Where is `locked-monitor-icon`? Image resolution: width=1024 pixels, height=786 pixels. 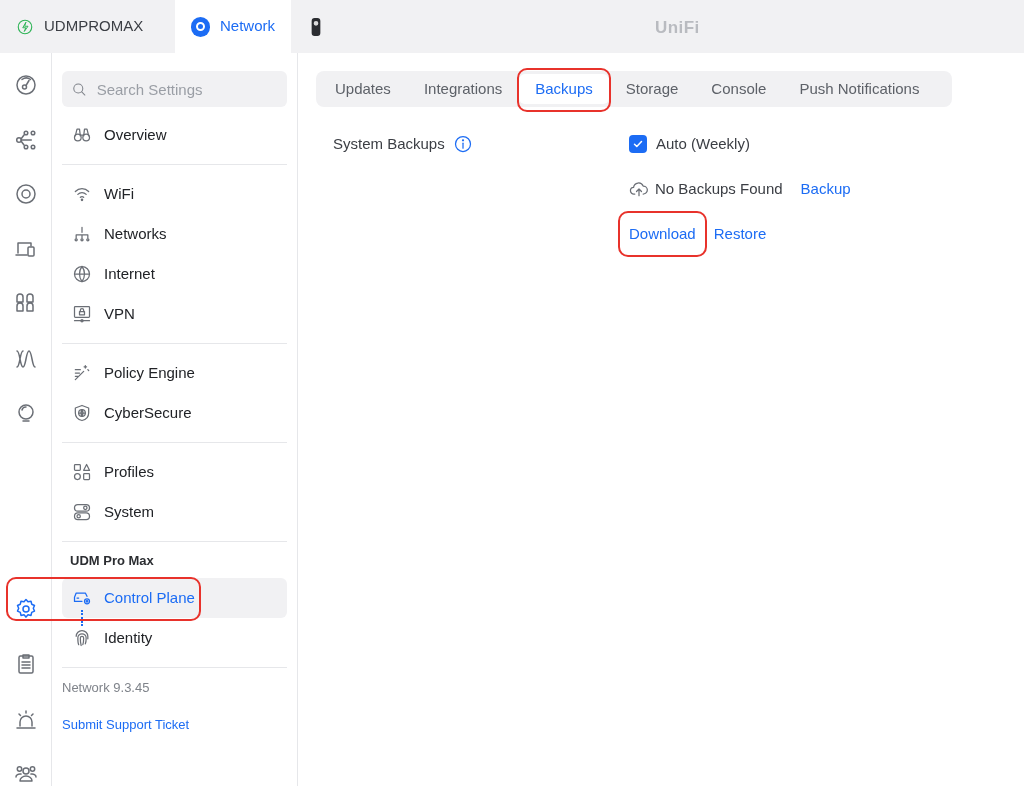
locked-monitor-icon is located at coordinates (82, 314).